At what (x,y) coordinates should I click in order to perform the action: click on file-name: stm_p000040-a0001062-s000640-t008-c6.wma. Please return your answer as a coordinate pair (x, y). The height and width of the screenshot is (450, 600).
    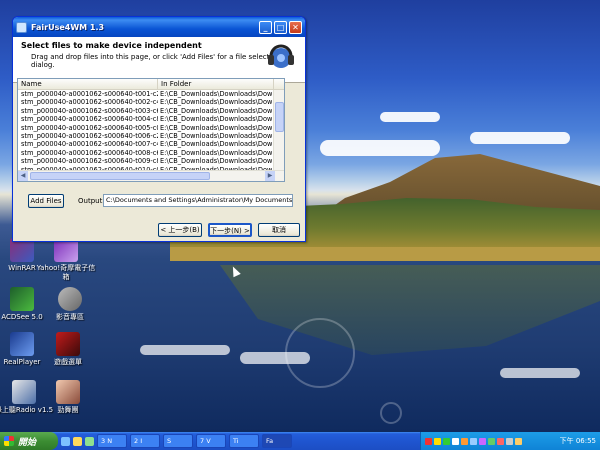
    Looking at the image, I should click on (89, 152).